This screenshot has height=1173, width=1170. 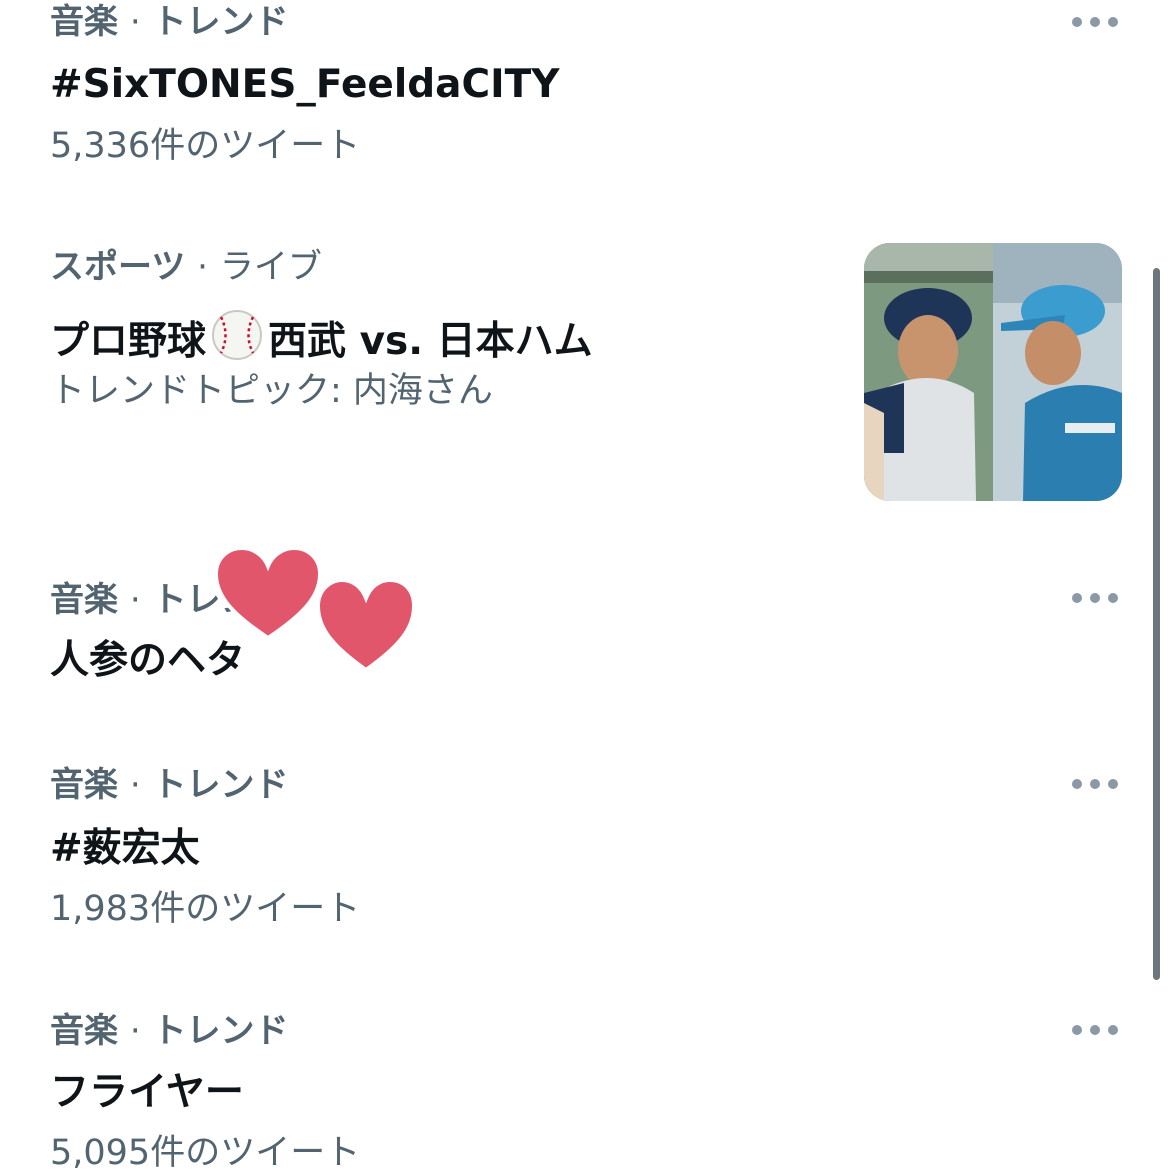 What do you see at coordinates (928, 372) in the screenshot?
I see `thumbnail-player-left` at bounding box center [928, 372].